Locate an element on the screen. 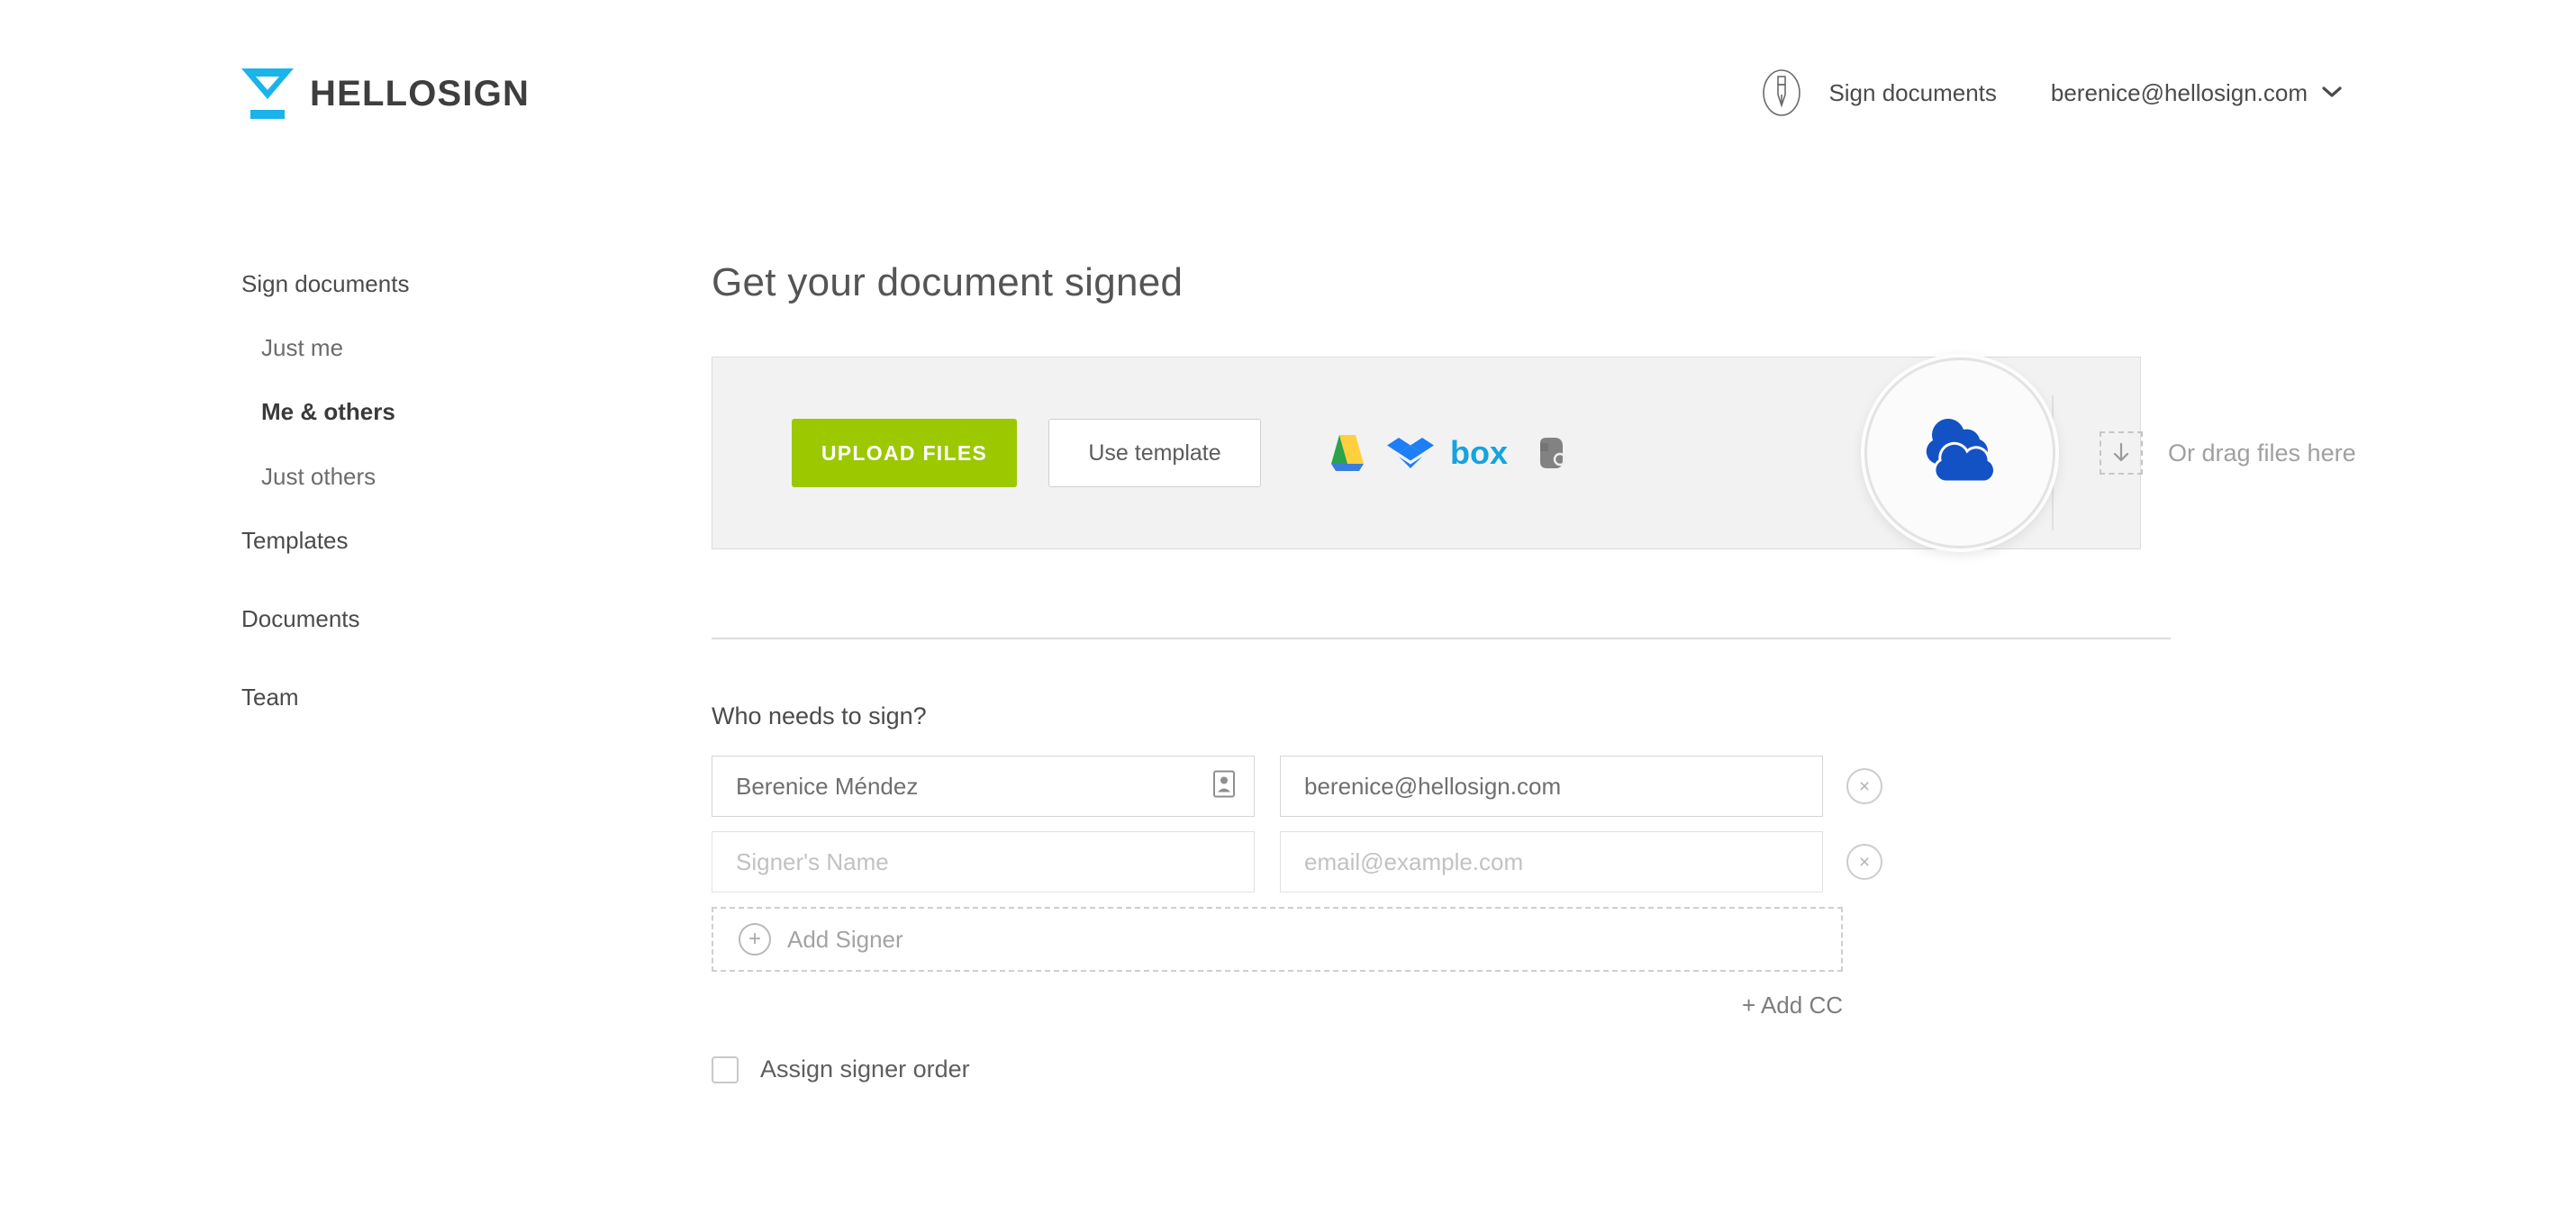  sidebar-item-just-me: Just me is located at coordinates (435, 348).